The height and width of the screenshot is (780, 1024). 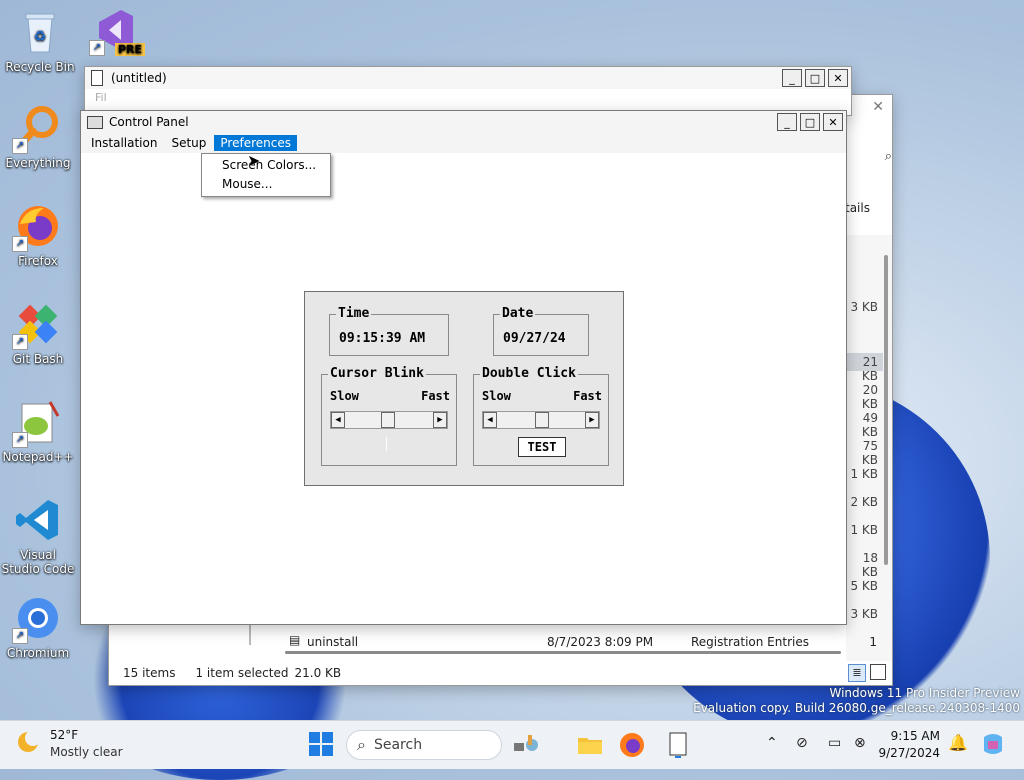 I want to click on desktop-icon-notepadpp: ↗ Notepad++, so click(x=38, y=431).